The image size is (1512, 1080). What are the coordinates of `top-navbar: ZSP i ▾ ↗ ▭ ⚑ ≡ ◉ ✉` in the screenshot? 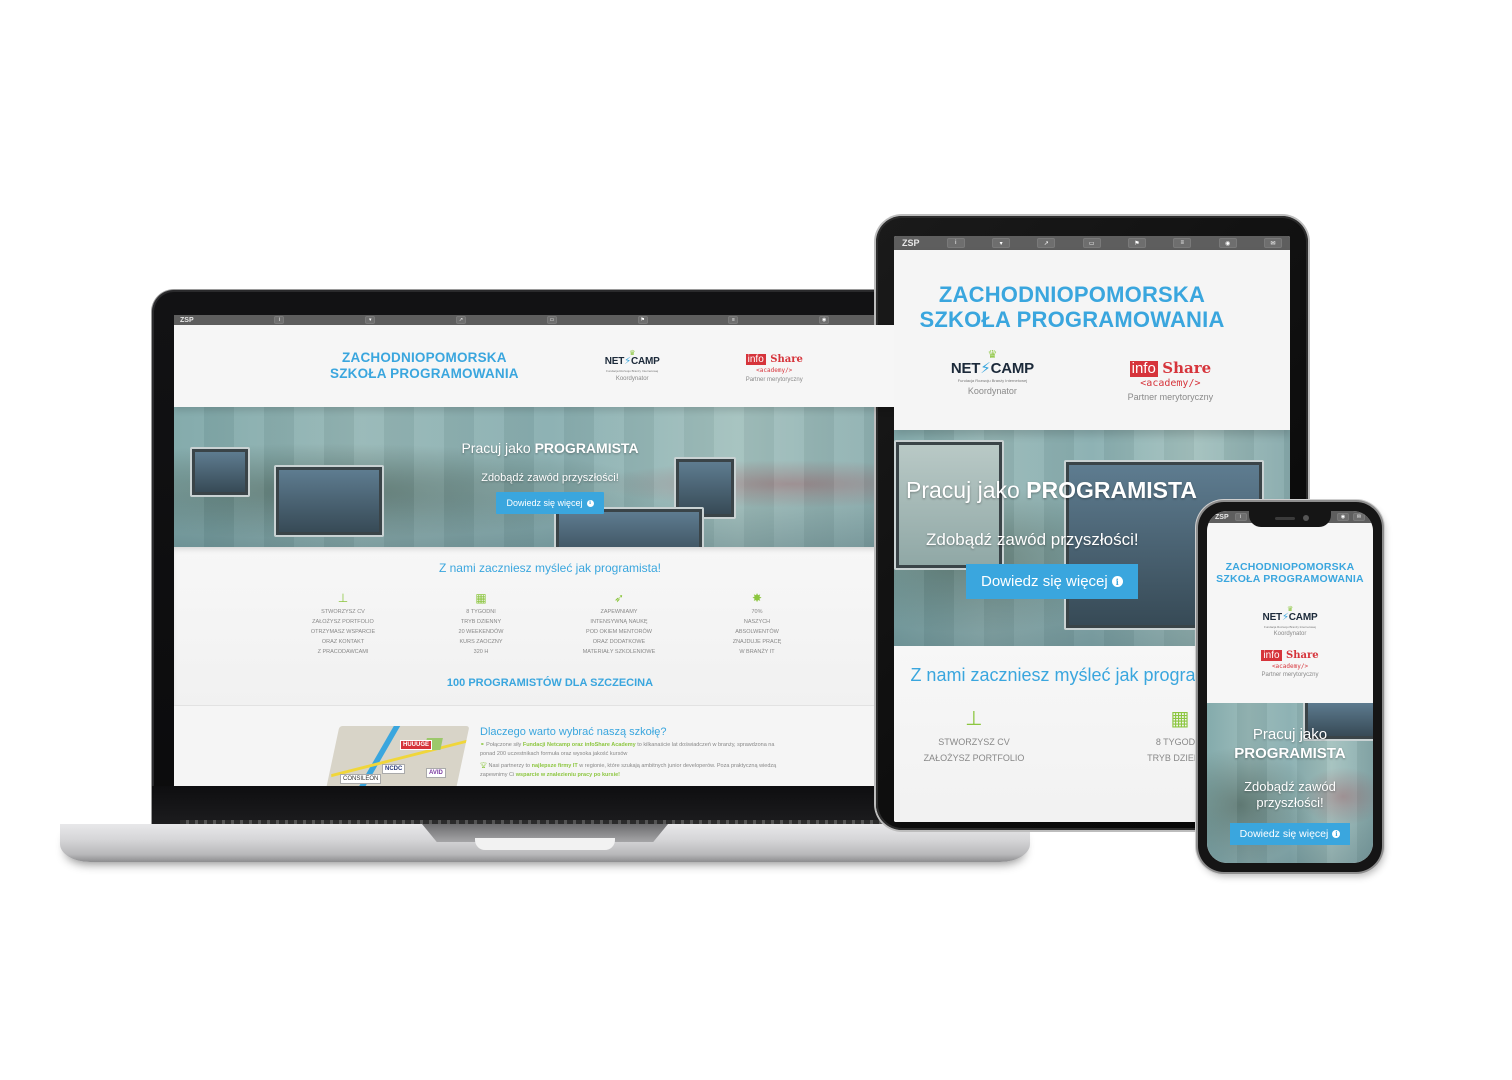 It's located at (1092, 243).